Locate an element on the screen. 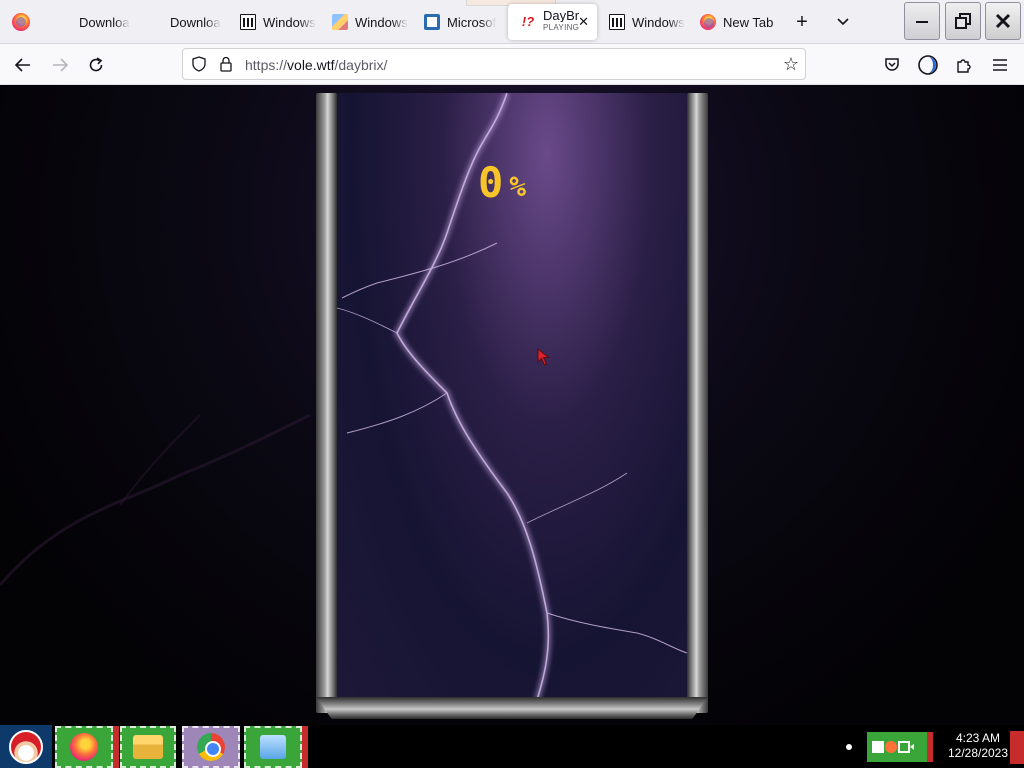 This screenshot has height=768, width=1024. pocket-icon is located at coordinates (892, 64).